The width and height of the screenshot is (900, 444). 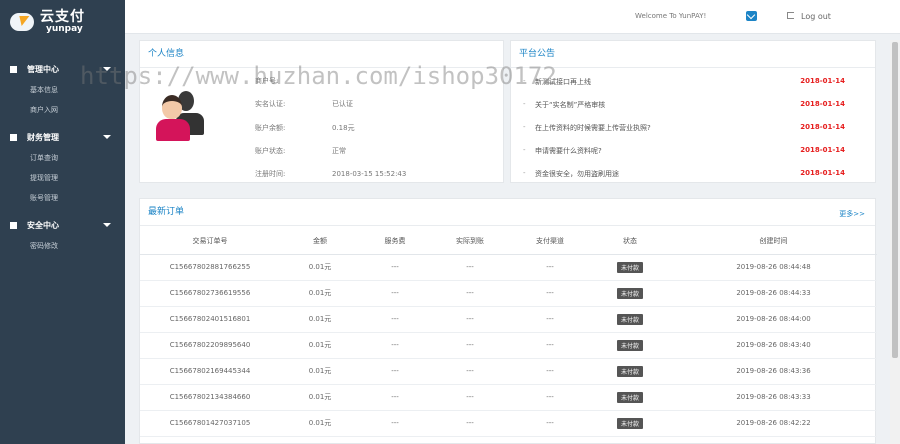 I want to click on scrollbar-thumb, so click(x=895, y=200).